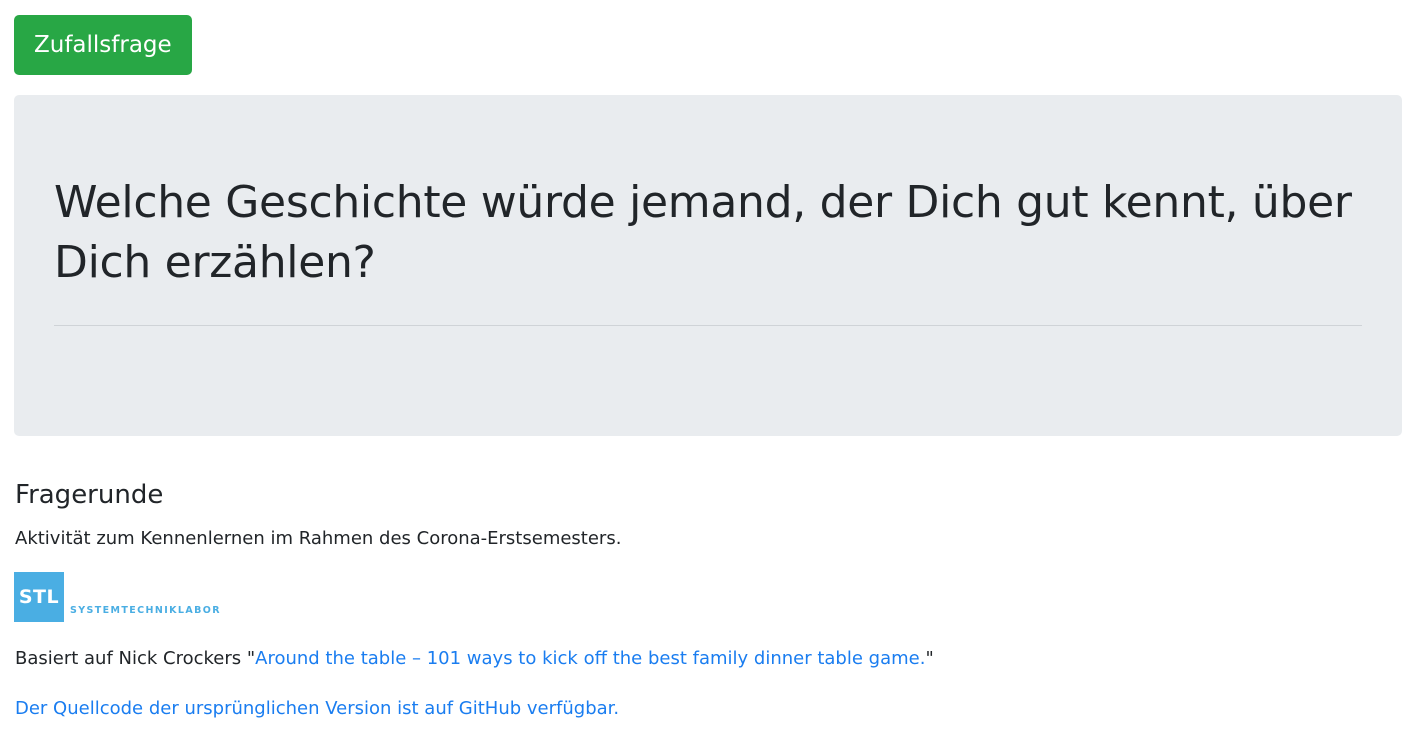 This screenshot has height=748, width=1421. Describe the element at coordinates (929, 658) in the screenshot. I see `credit-suffix: "` at that location.